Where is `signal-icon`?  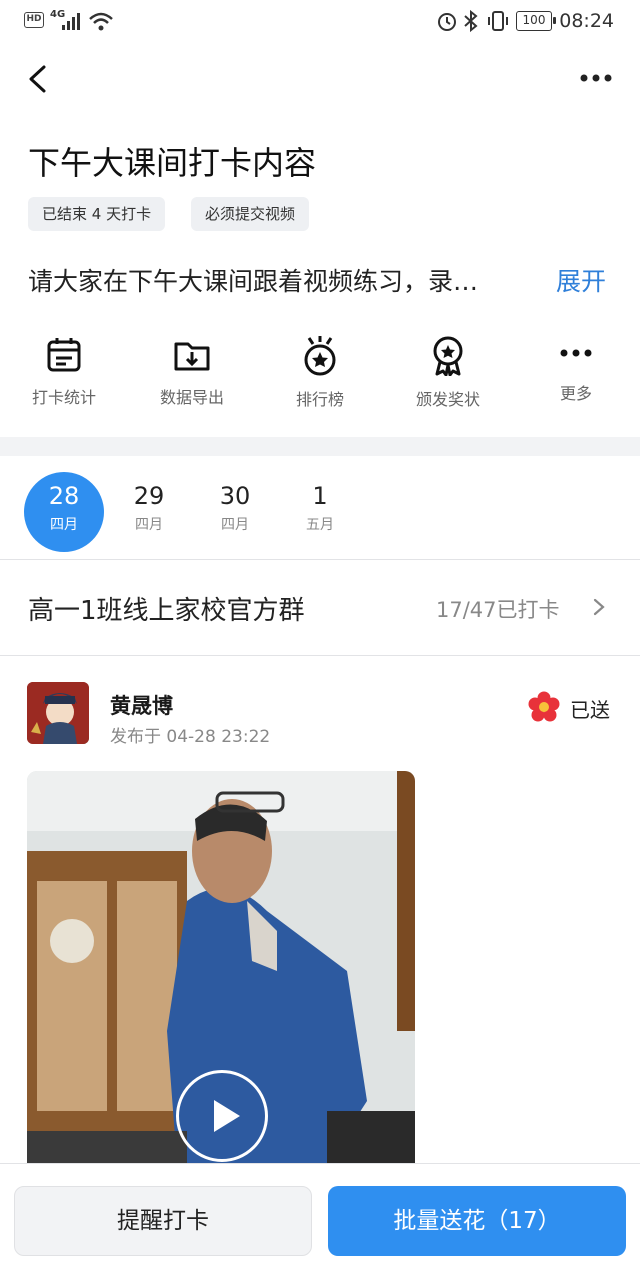 signal-icon is located at coordinates (71, 21).